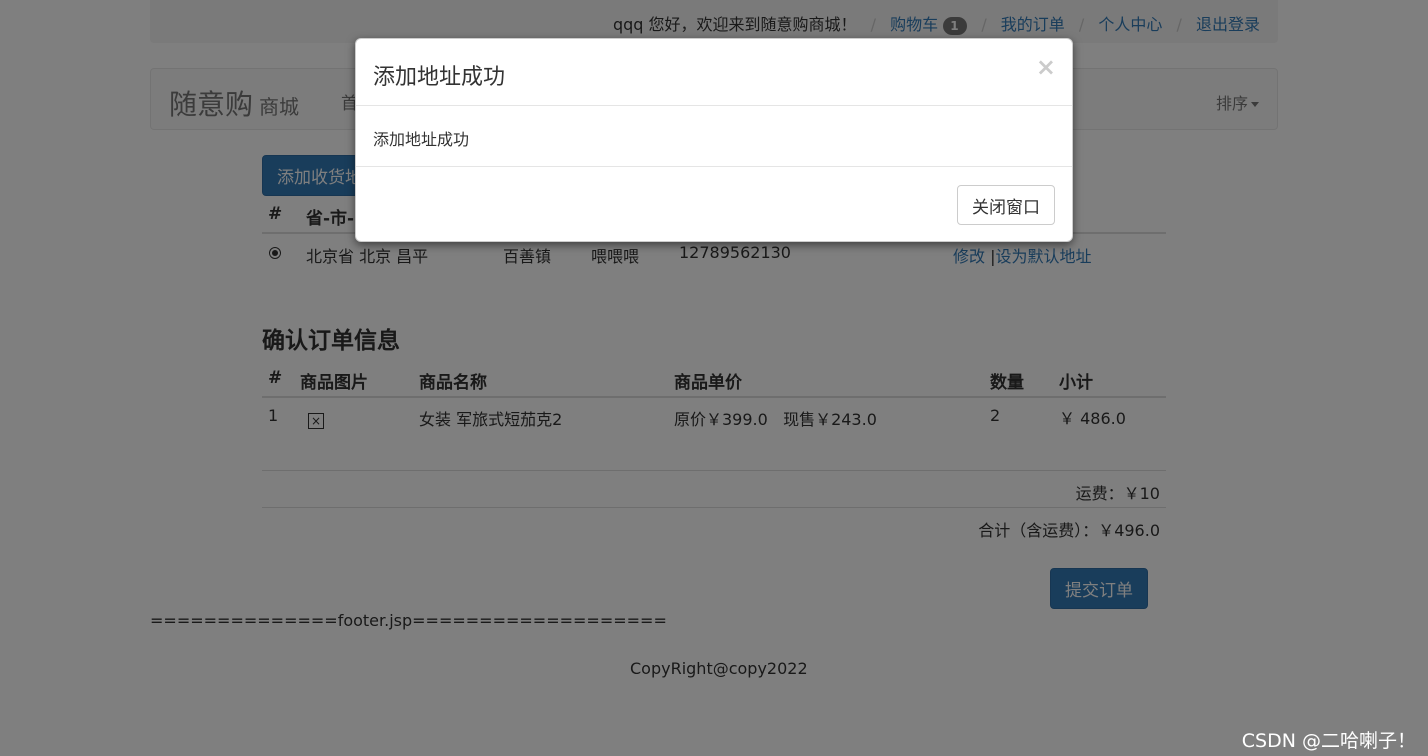 The image size is (1428, 756). I want to click on modal-title: 添加地址成功, so click(439, 77).